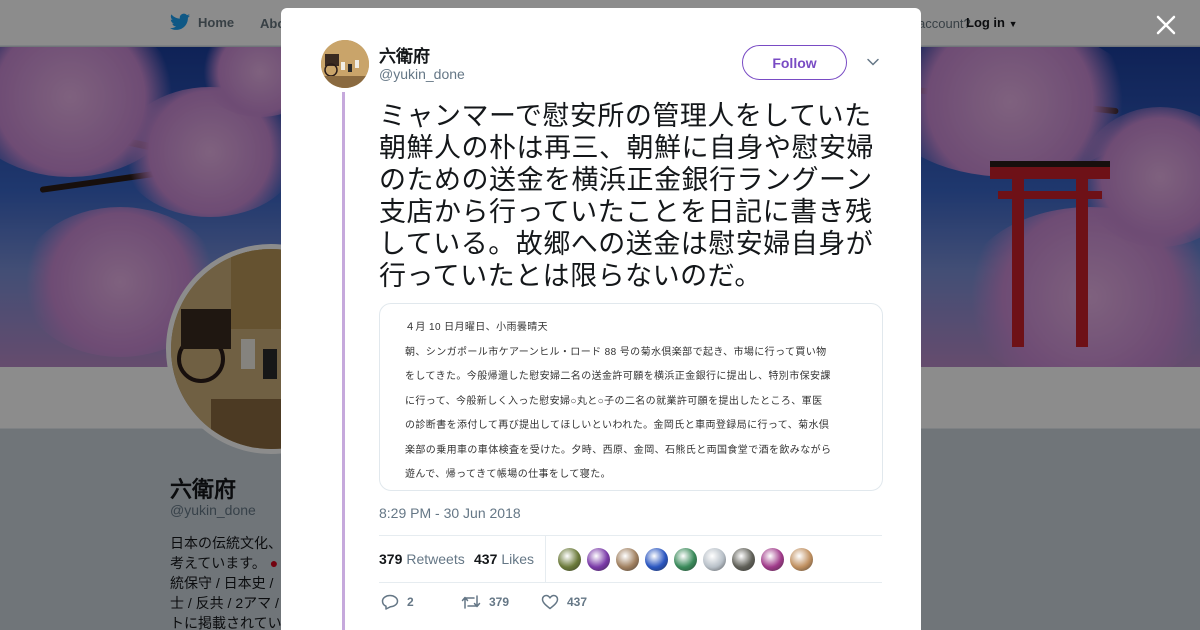 This screenshot has width=1200, height=630. Describe the element at coordinates (545, 559) in the screenshot. I see `stats-divider` at that location.